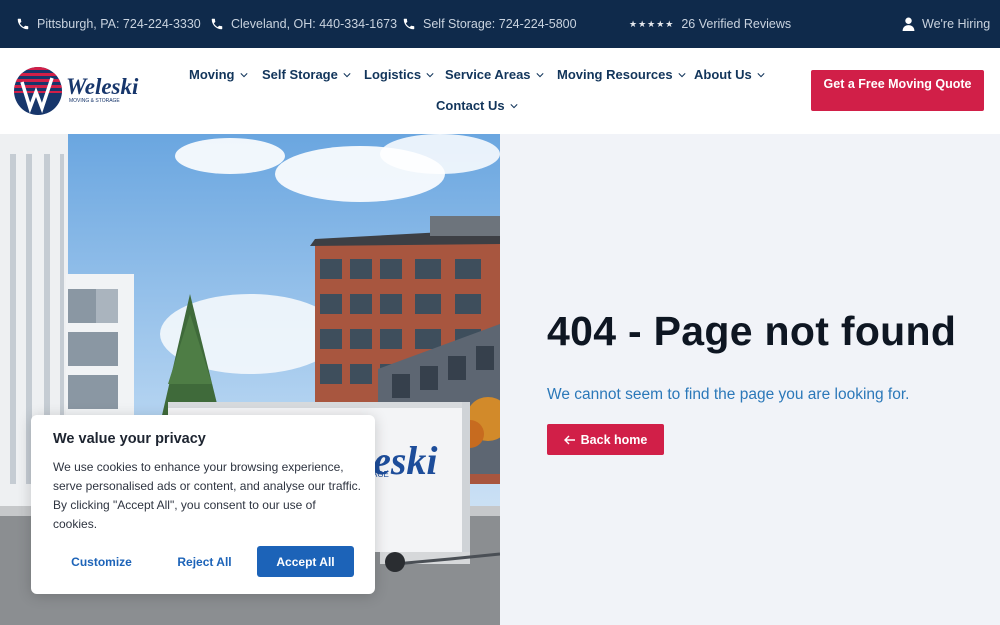 Image resolution: width=1000 pixels, height=625 pixels. Describe the element at coordinates (129, 439) in the screenshot. I see `cookie-title: We value your privacy` at that location.